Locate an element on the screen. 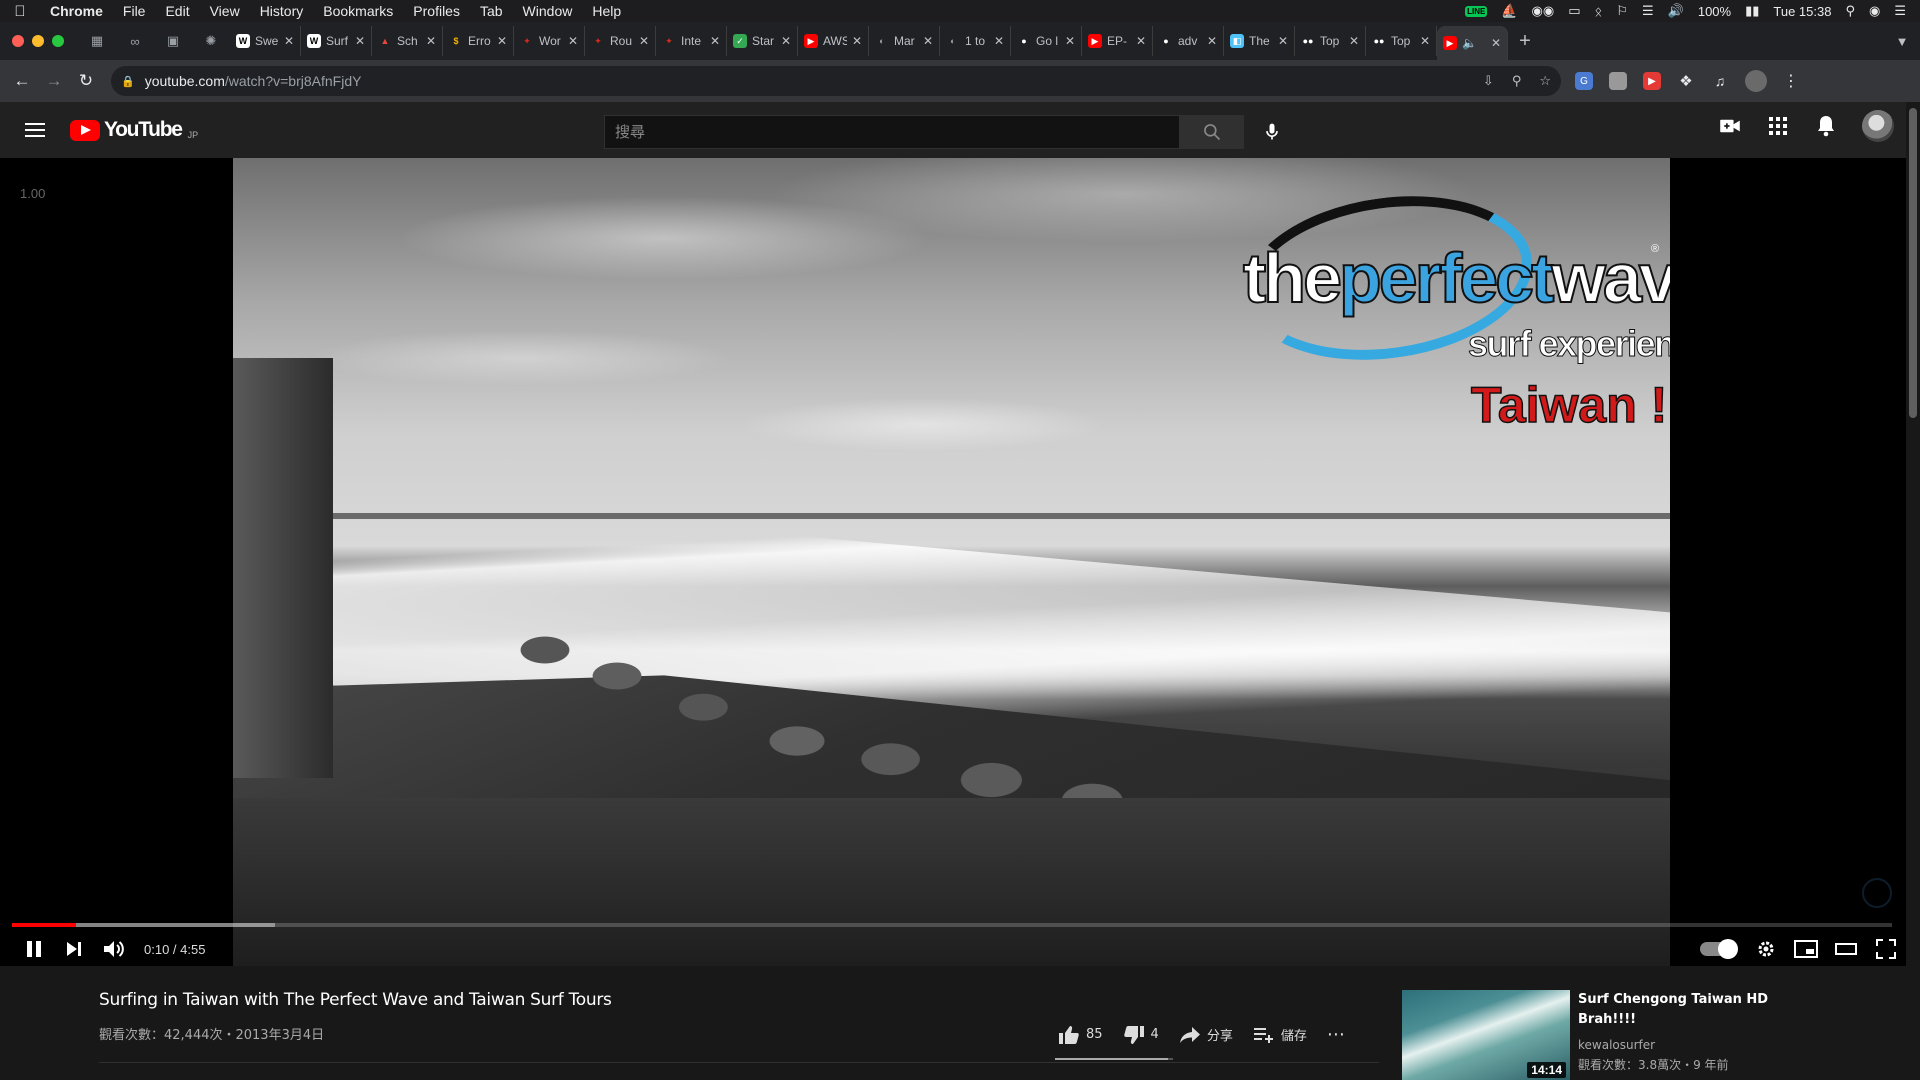 This screenshot has width=1920, height=1080. zoom-window-button is located at coordinates (58, 41).